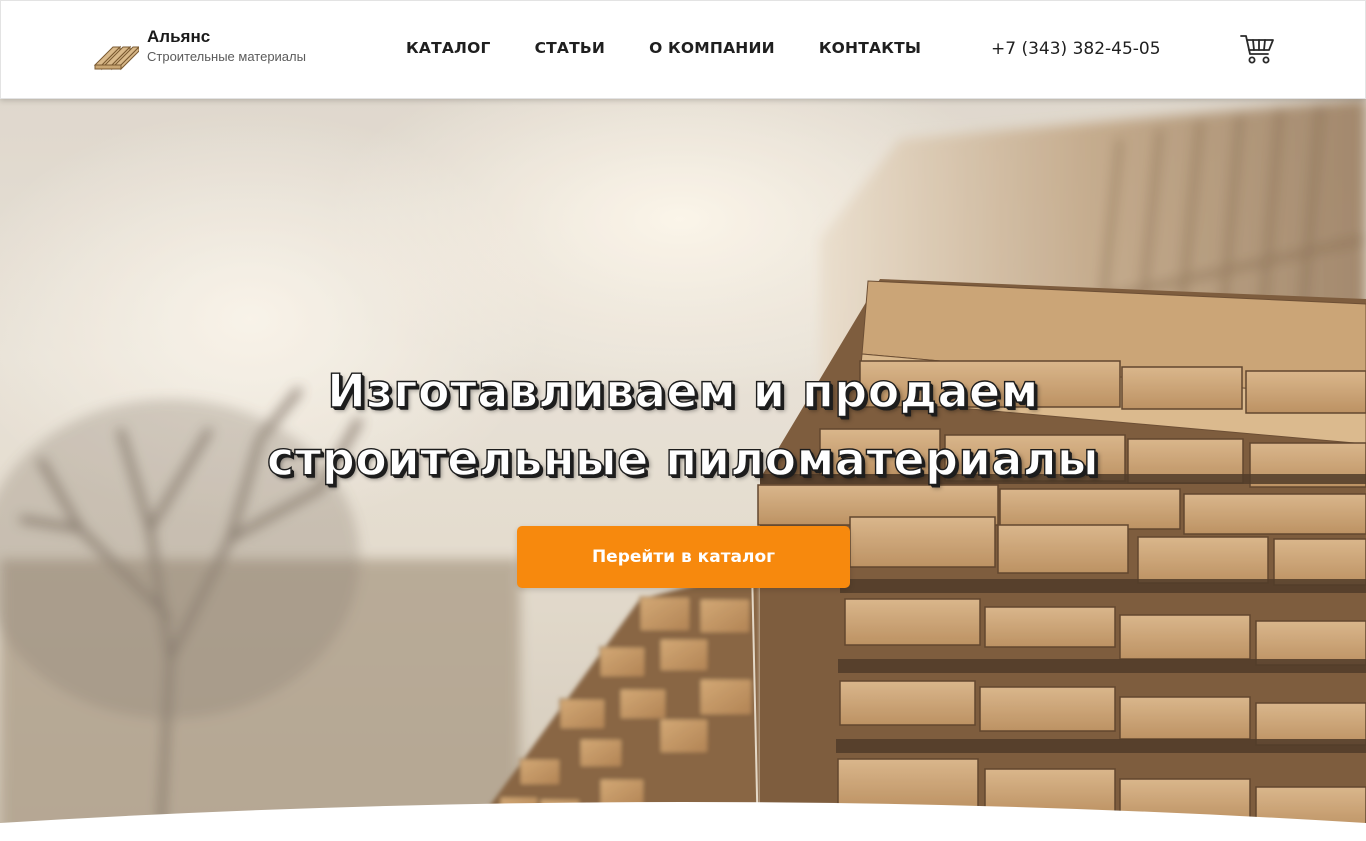 Image resolution: width=1366 pixels, height=841 pixels. I want to click on brand-tagline: Строительные материалы, so click(226, 56).